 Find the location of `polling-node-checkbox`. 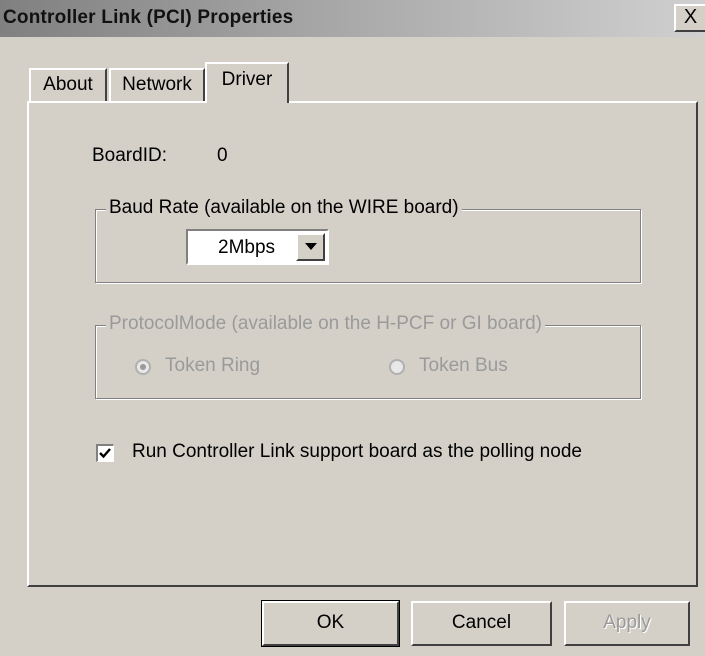

polling-node-checkbox is located at coordinates (105, 453).